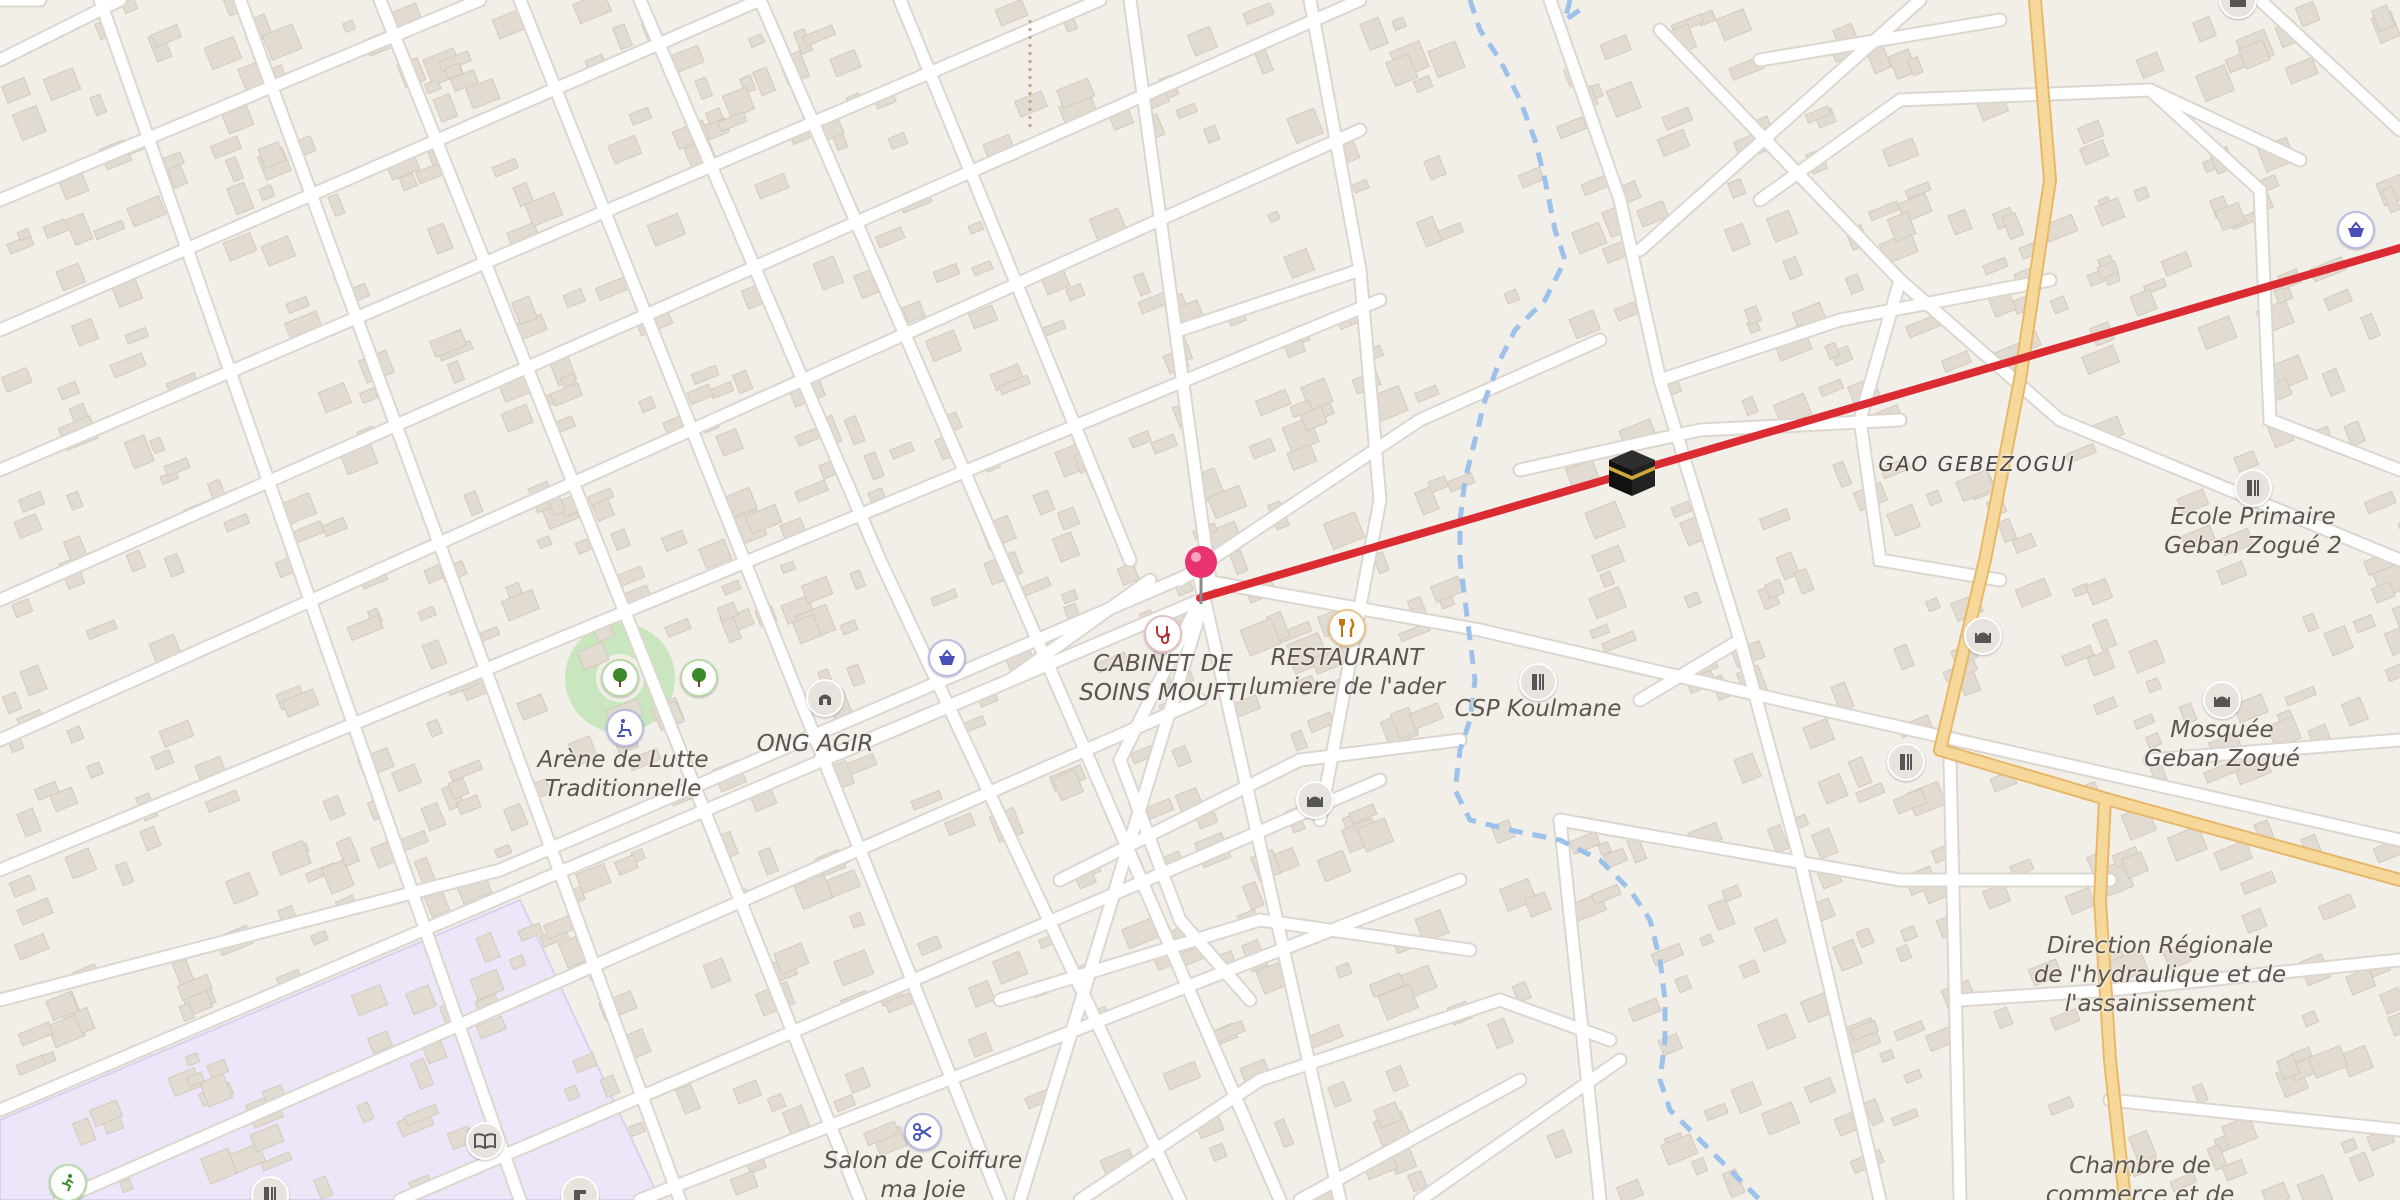 The height and width of the screenshot is (1200, 2400). What do you see at coordinates (2253, 531) in the screenshot?
I see `label-ecole-primaire: Ecole Primaire Geban Zogué 2` at bounding box center [2253, 531].